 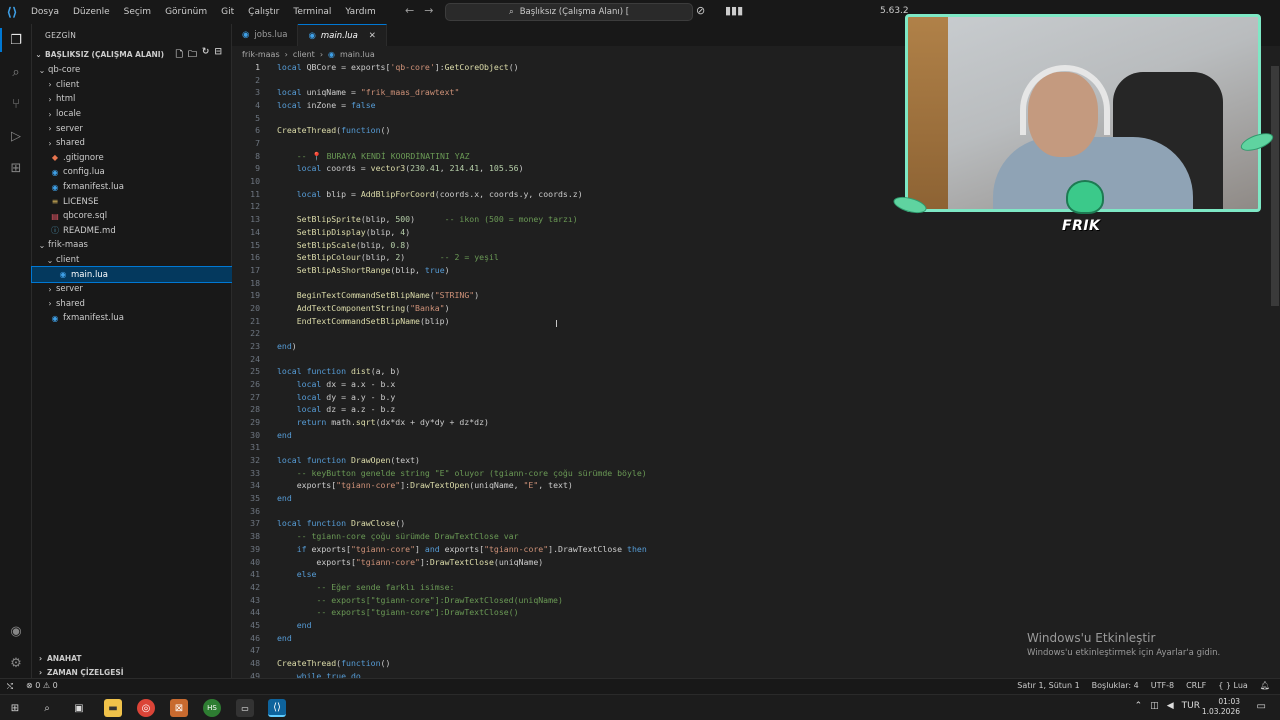 What do you see at coordinates (263, 12) in the screenshot?
I see `menu-run: Çalıştır` at bounding box center [263, 12].